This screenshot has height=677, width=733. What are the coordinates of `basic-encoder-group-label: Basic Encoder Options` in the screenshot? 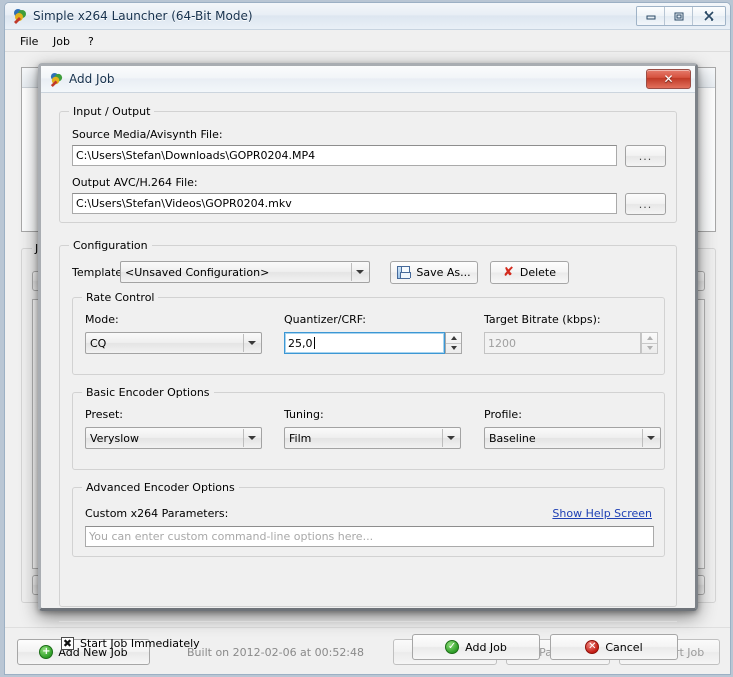 It's located at (148, 392).